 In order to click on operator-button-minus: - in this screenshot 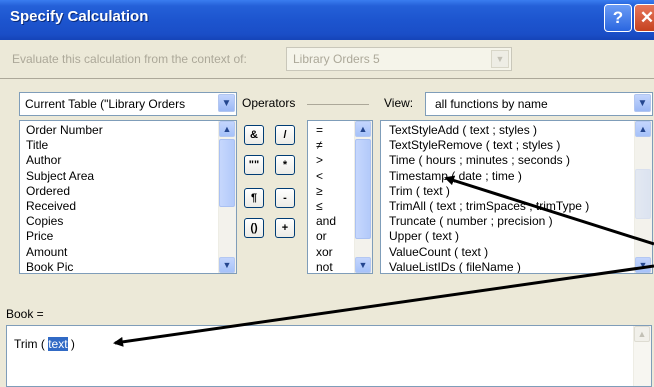, I will do `click(285, 198)`.